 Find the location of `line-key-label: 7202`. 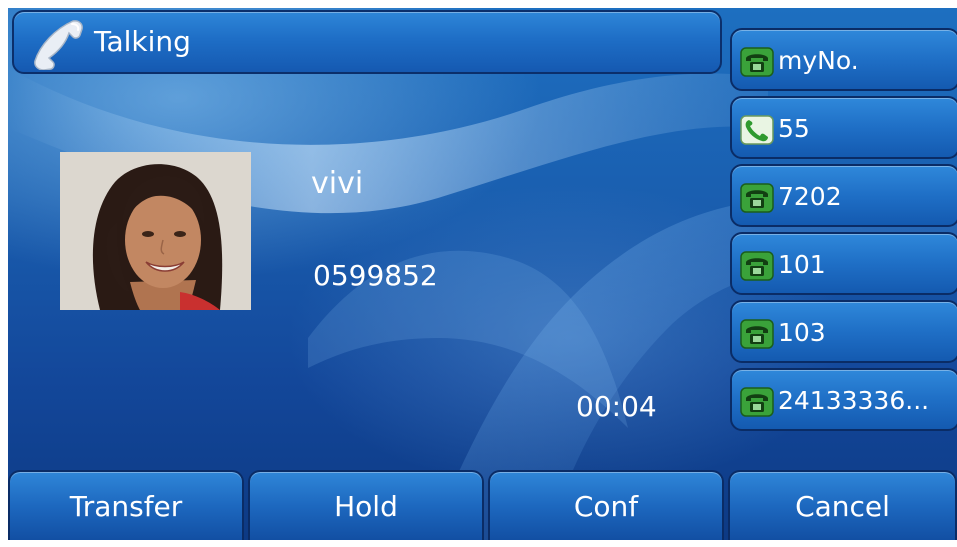

line-key-label: 7202 is located at coordinates (810, 196).